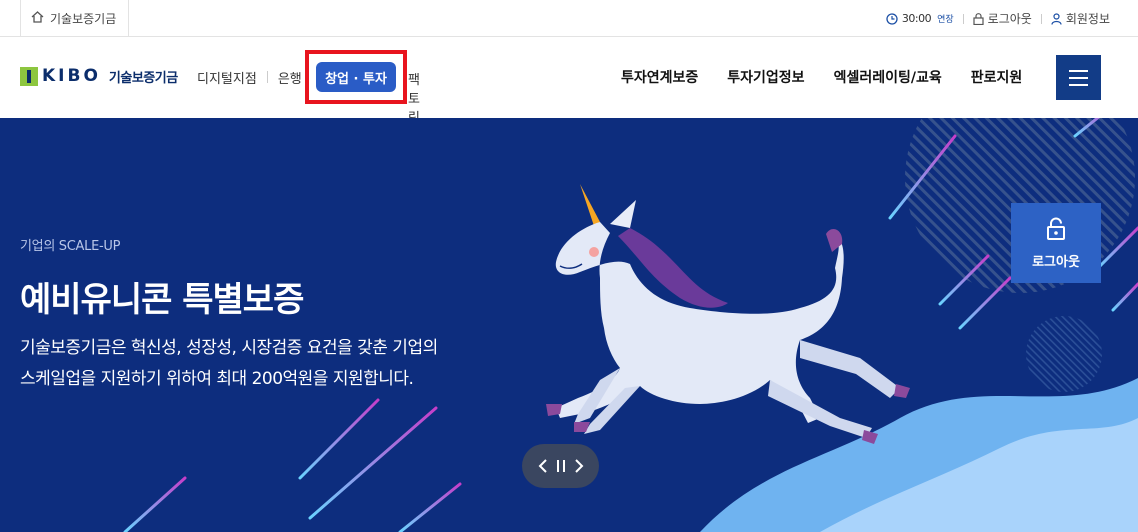 This screenshot has width=1138, height=532. What do you see at coordinates (1056, 231) in the screenshot?
I see `unlock-icon` at bounding box center [1056, 231].